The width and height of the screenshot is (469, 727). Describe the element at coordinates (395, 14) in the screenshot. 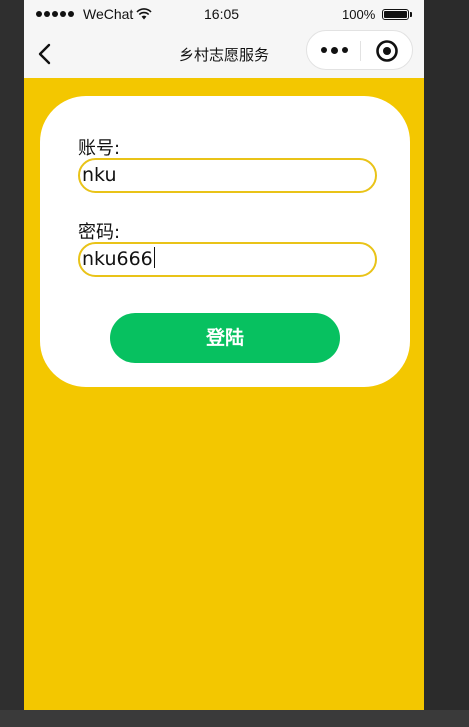

I see `battery-icon` at that location.